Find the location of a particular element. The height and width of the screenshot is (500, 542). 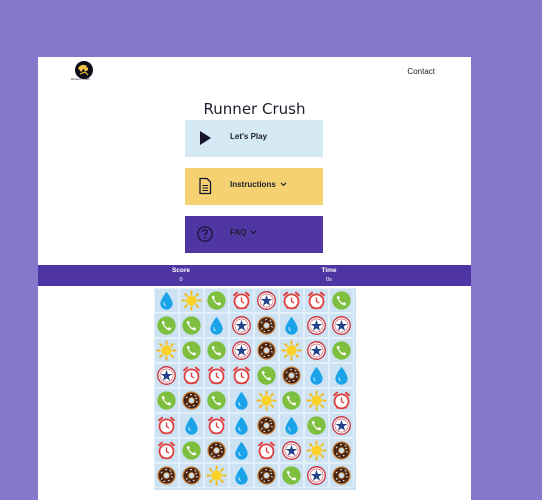

lets-play-button: Let's Play is located at coordinates (254, 138).